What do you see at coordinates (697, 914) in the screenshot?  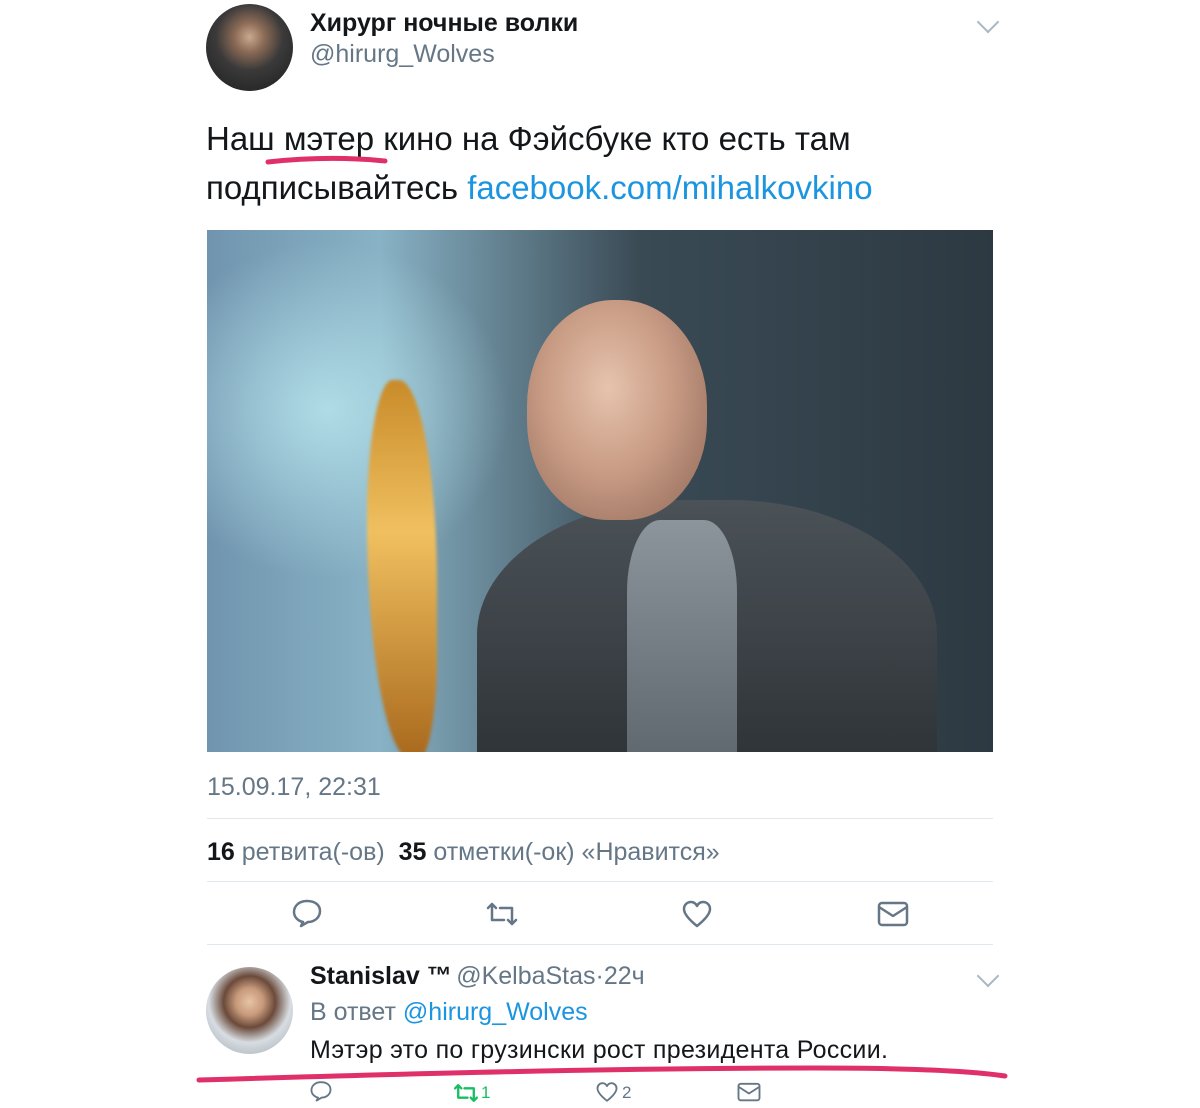 I see `heart-icon` at bounding box center [697, 914].